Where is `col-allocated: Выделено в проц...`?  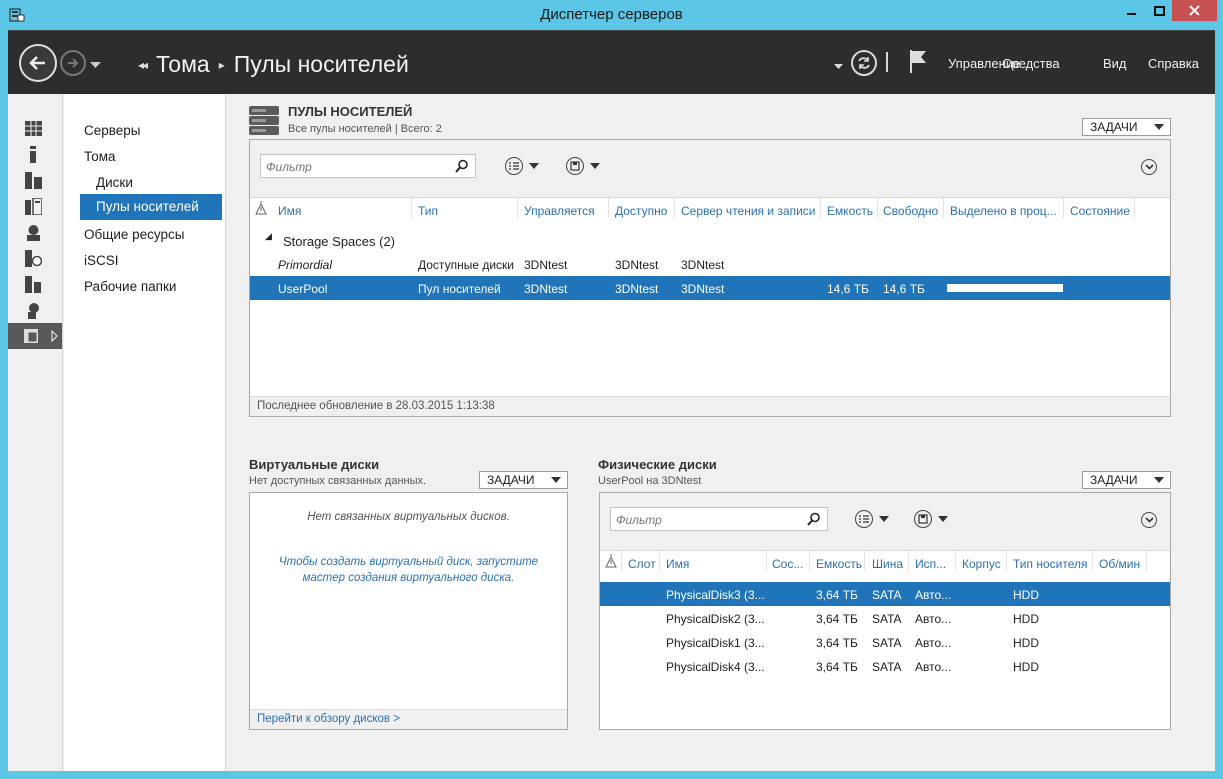
col-allocated: Выделено в проц... is located at coordinates (1003, 211).